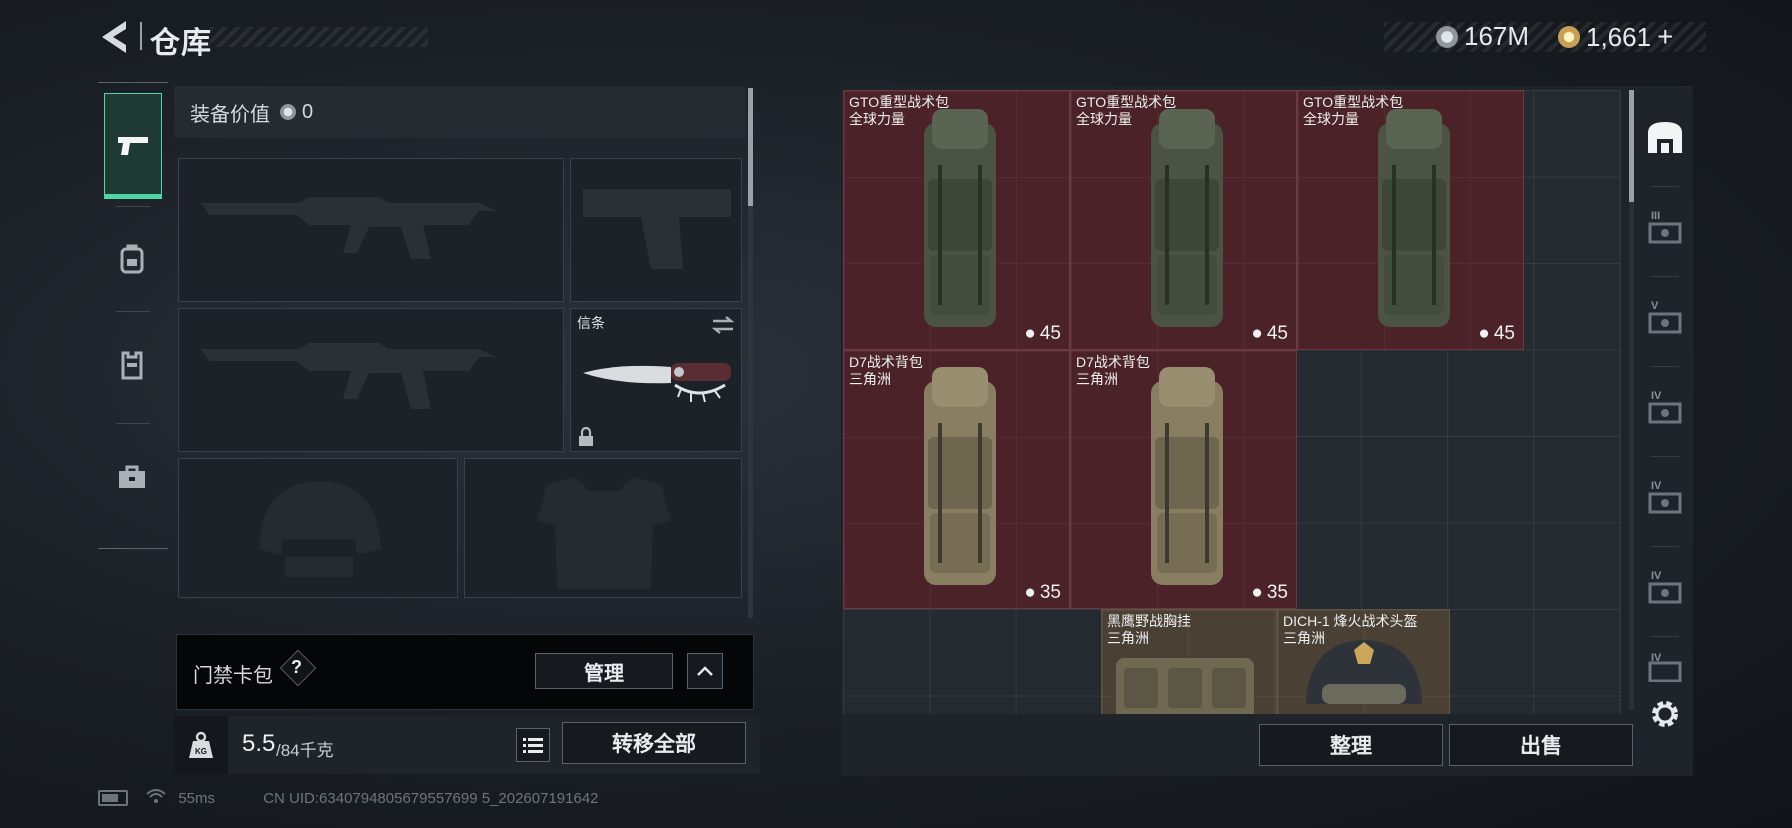  What do you see at coordinates (1185, 686) in the screenshot?
I see `chest-rig-image` at bounding box center [1185, 686].